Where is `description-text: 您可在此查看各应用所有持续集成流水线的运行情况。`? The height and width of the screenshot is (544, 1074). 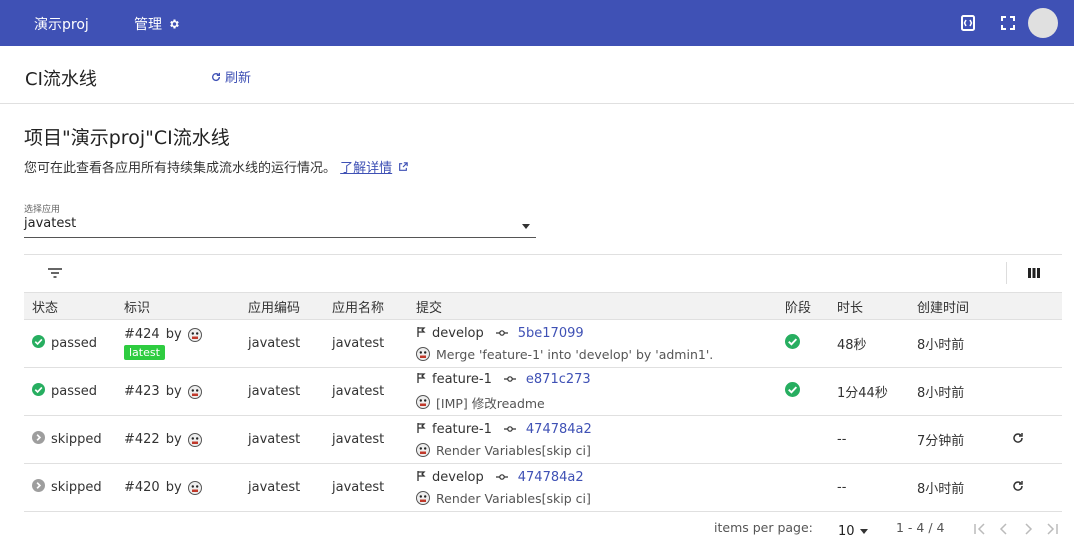
description-text: 您可在此查看各应用所有持续集成流水线的运行情况。 is located at coordinates (180, 168).